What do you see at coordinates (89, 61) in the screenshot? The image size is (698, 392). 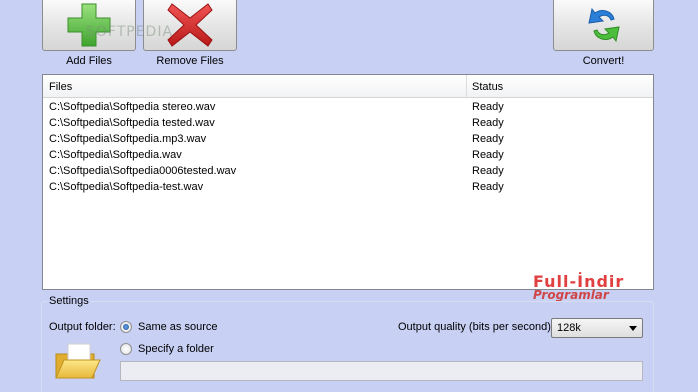 I see `add-files-label: Add Files` at bounding box center [89, 61].